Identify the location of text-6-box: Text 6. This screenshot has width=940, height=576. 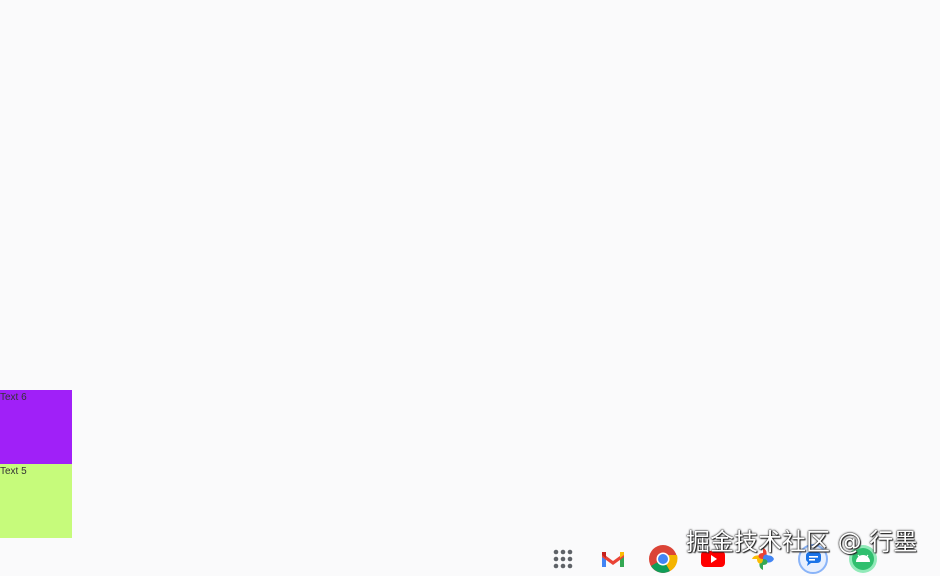
(36, 427).